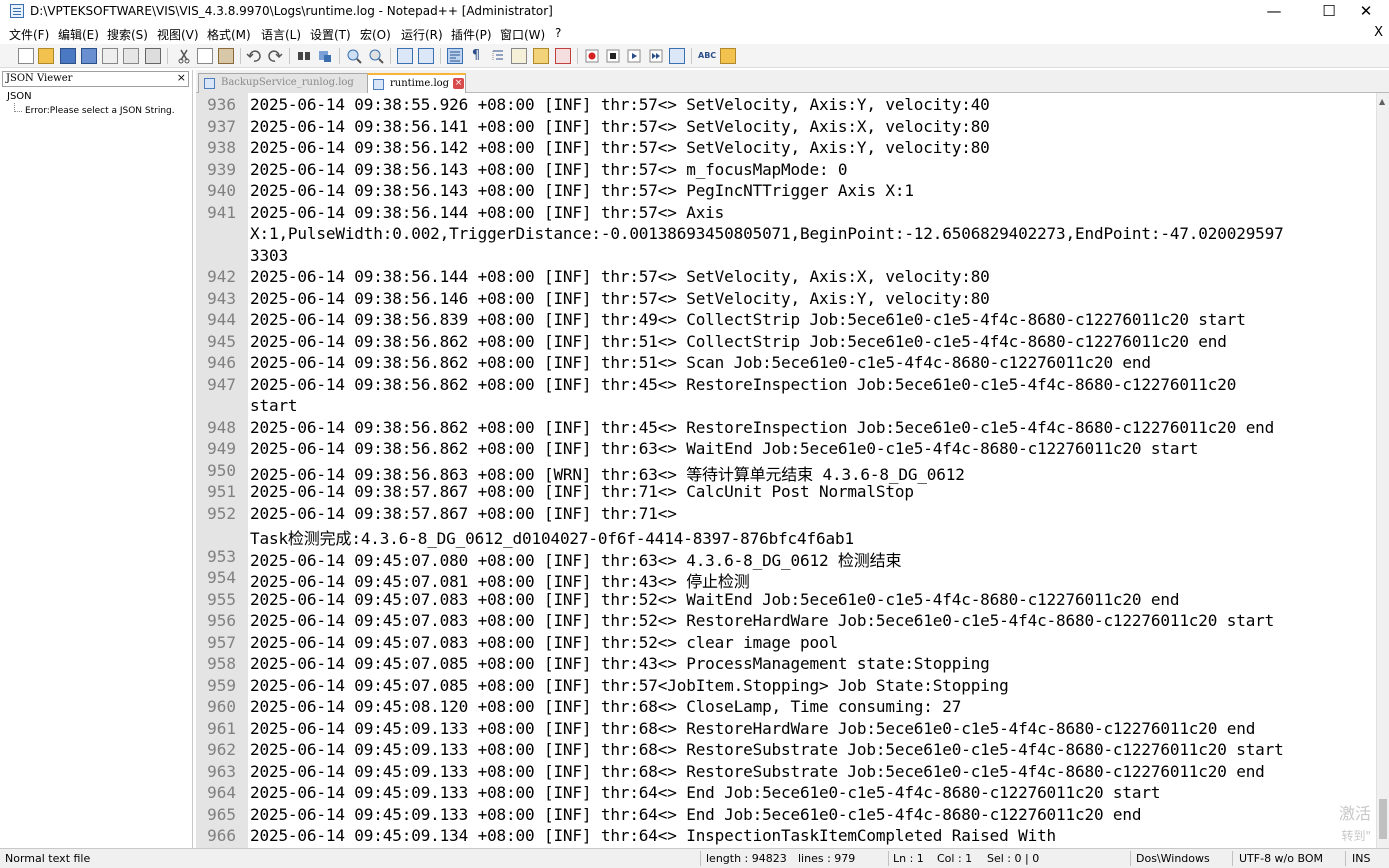  Describe the element at coordinates (422, 34) in the screenshot. I see `menu-run: 运行(R)` at that location.